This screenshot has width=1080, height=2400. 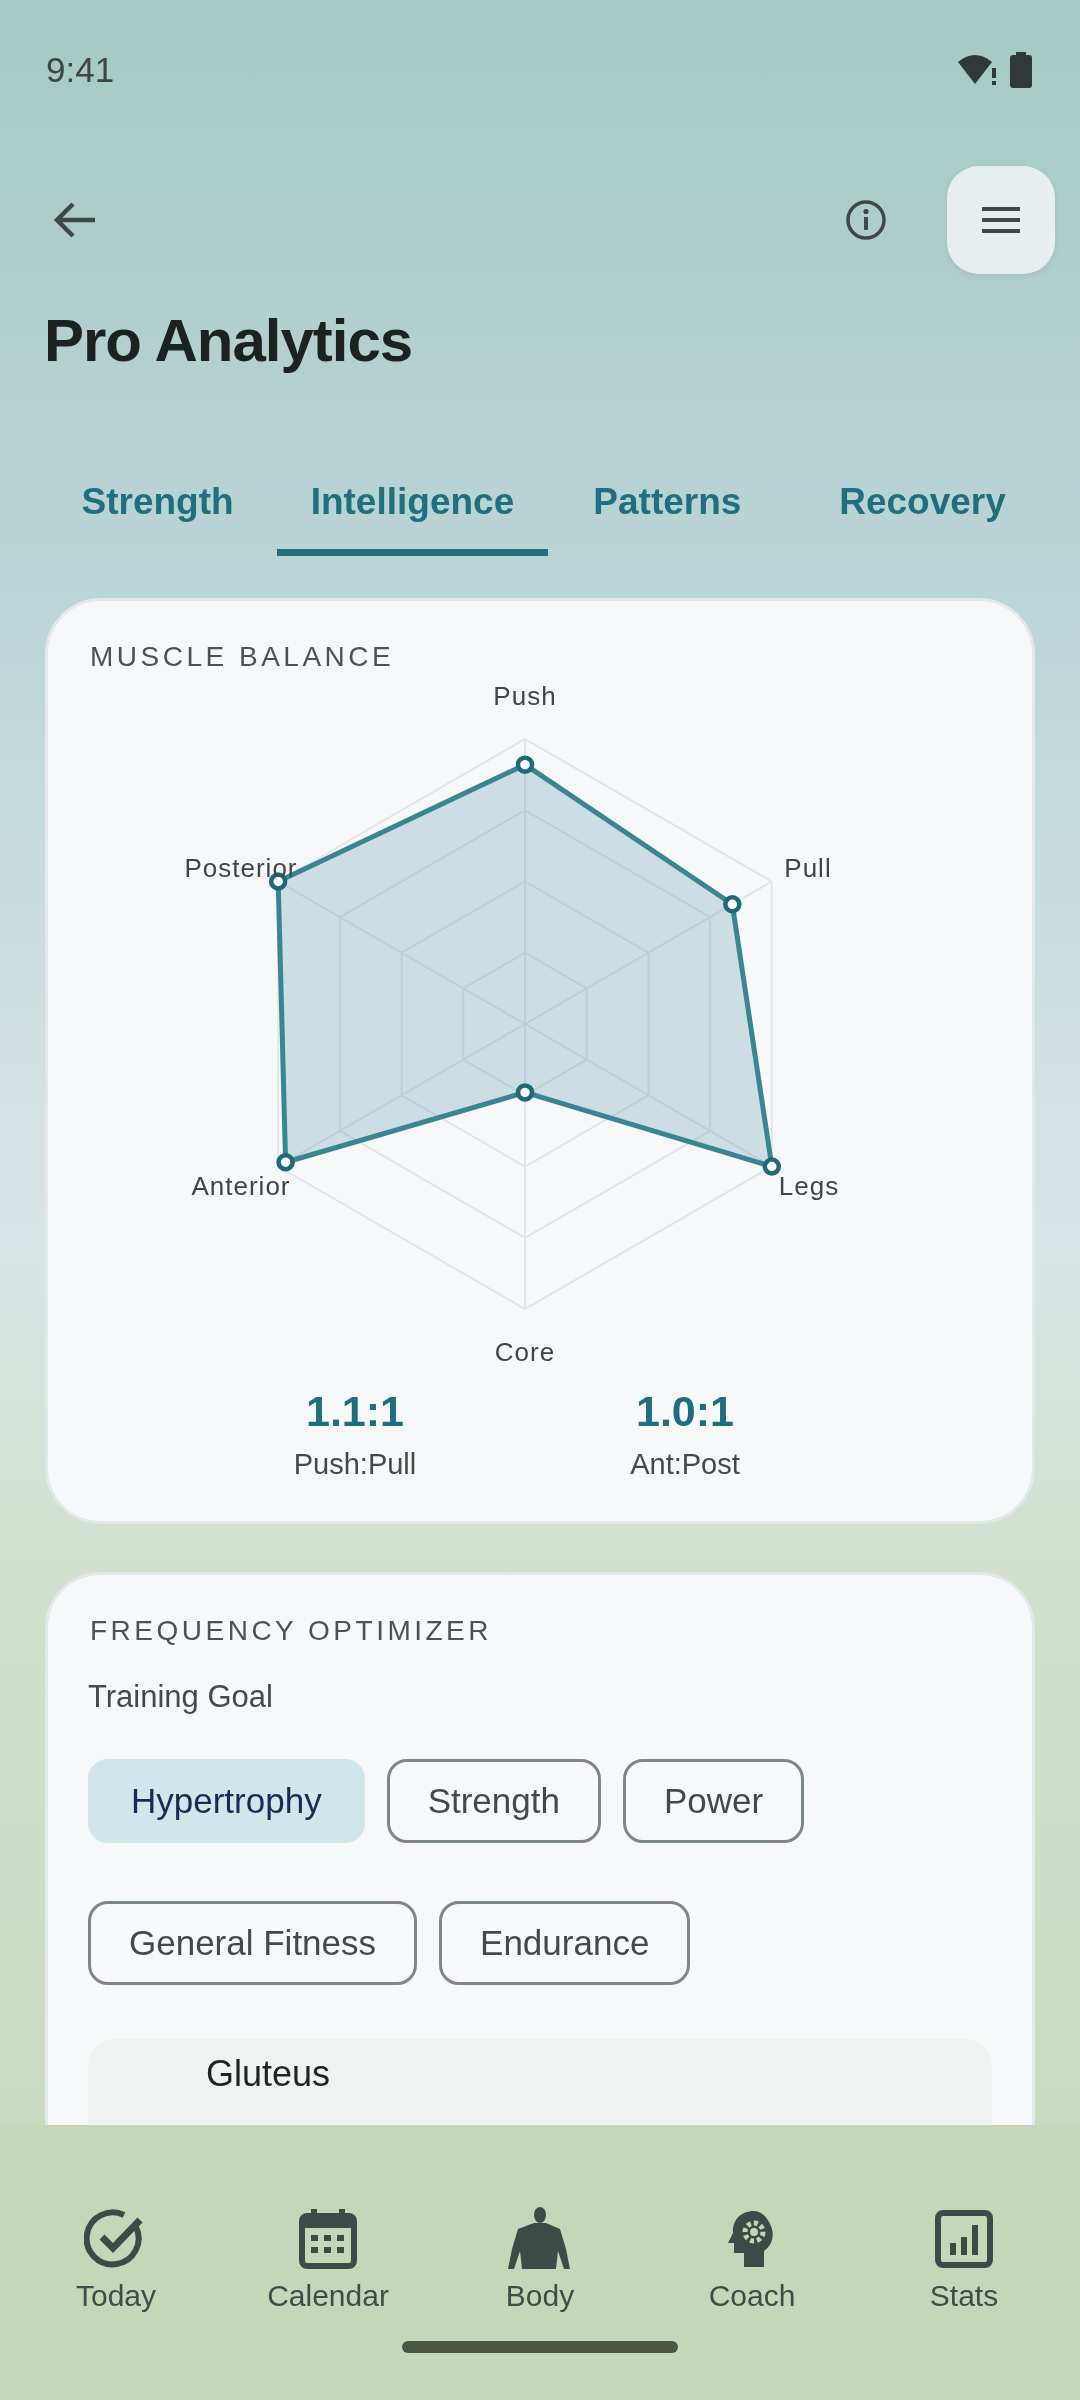 What do you see at coordinates (1021, 70) in the screenshot?
I see `battery-icon` at bounding box center [1021, 70].